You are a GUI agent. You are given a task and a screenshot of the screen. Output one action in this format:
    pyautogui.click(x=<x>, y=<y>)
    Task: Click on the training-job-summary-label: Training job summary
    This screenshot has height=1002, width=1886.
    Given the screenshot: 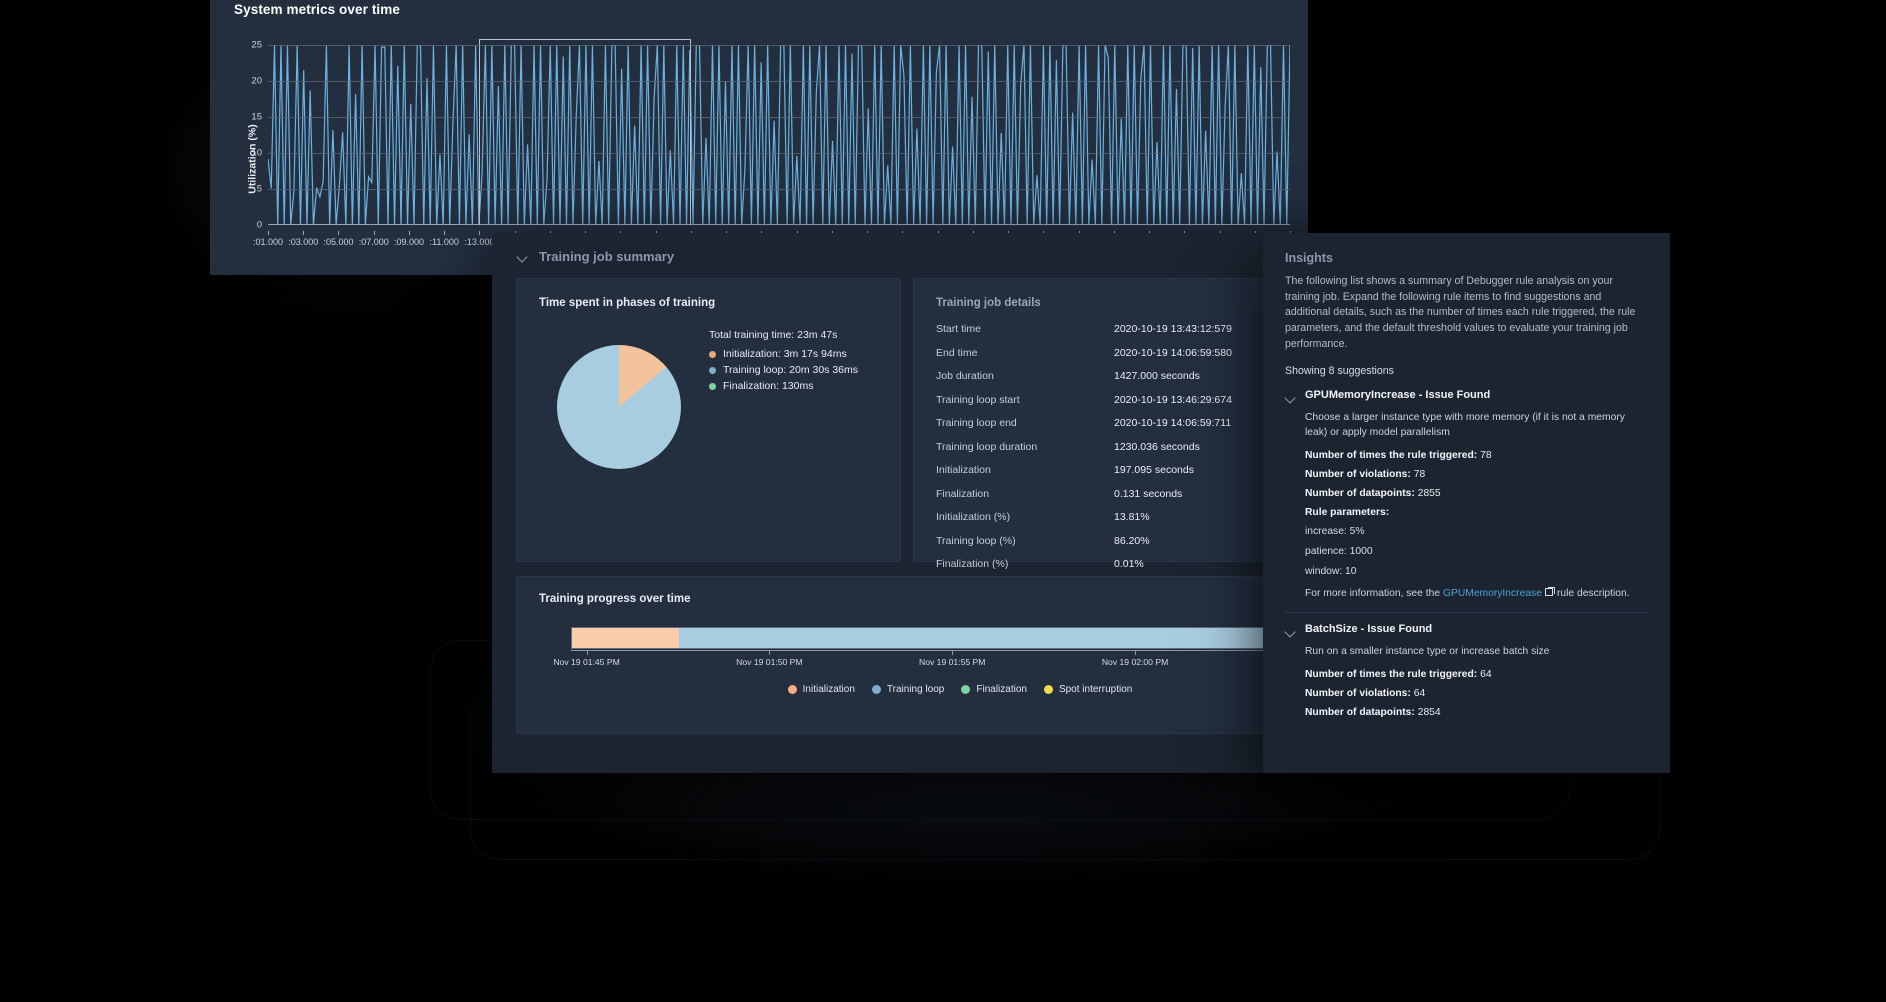 What is the action you would take?
    pyautogui.click(x=607, y=256)
    